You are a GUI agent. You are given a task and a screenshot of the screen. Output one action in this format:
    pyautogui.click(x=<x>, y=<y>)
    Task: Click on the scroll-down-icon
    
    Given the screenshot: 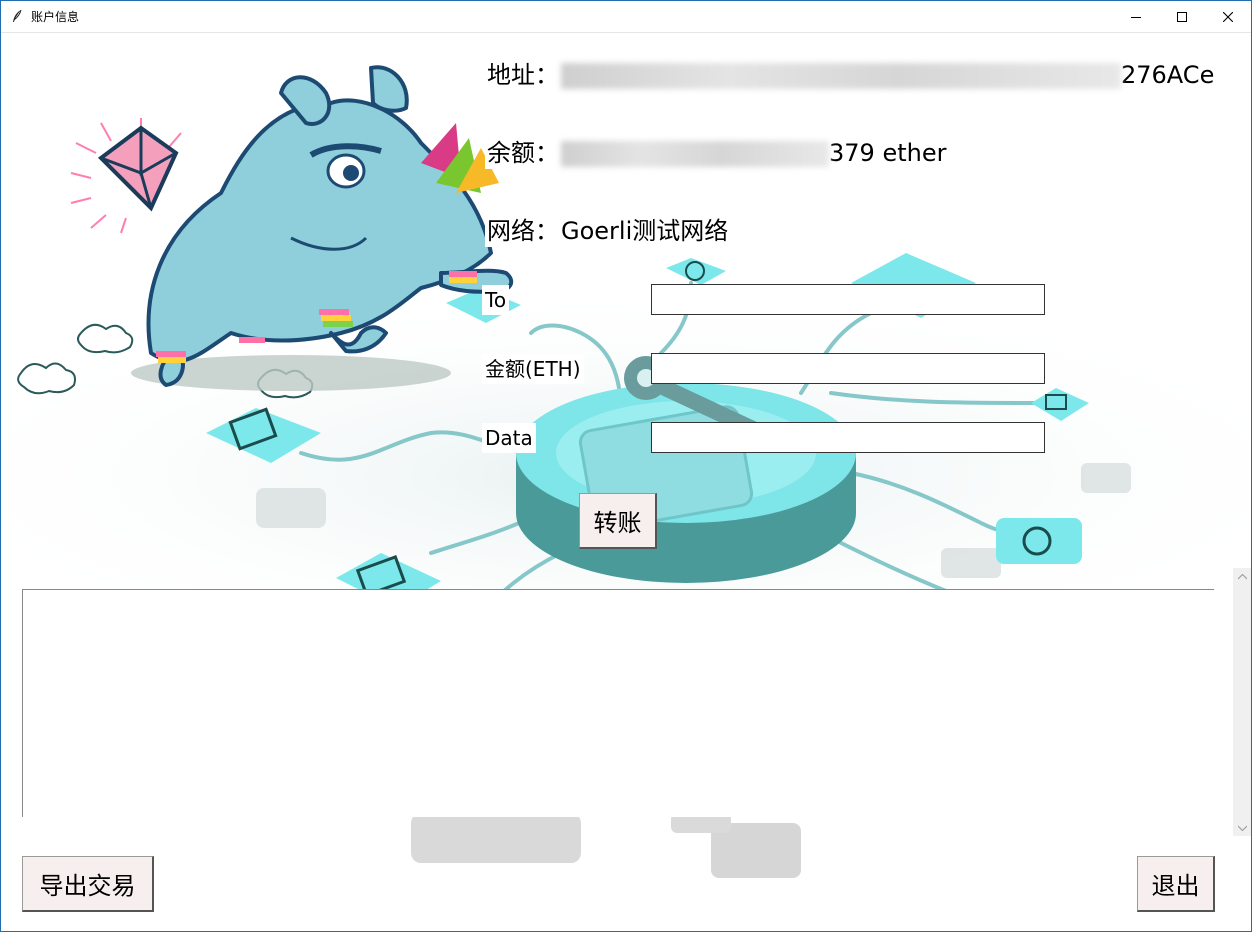 What is the action you would take?
    pyautogui.click(x=1242, y=827)
    